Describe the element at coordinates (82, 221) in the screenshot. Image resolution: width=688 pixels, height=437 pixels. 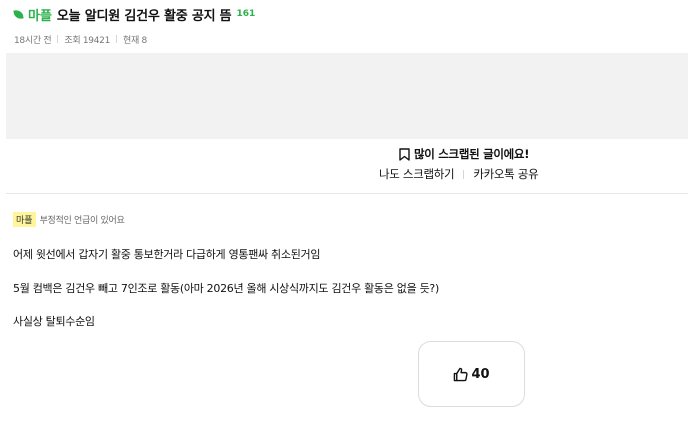
I see `notice-text: 부정적인 언급이 있어요` at that location.